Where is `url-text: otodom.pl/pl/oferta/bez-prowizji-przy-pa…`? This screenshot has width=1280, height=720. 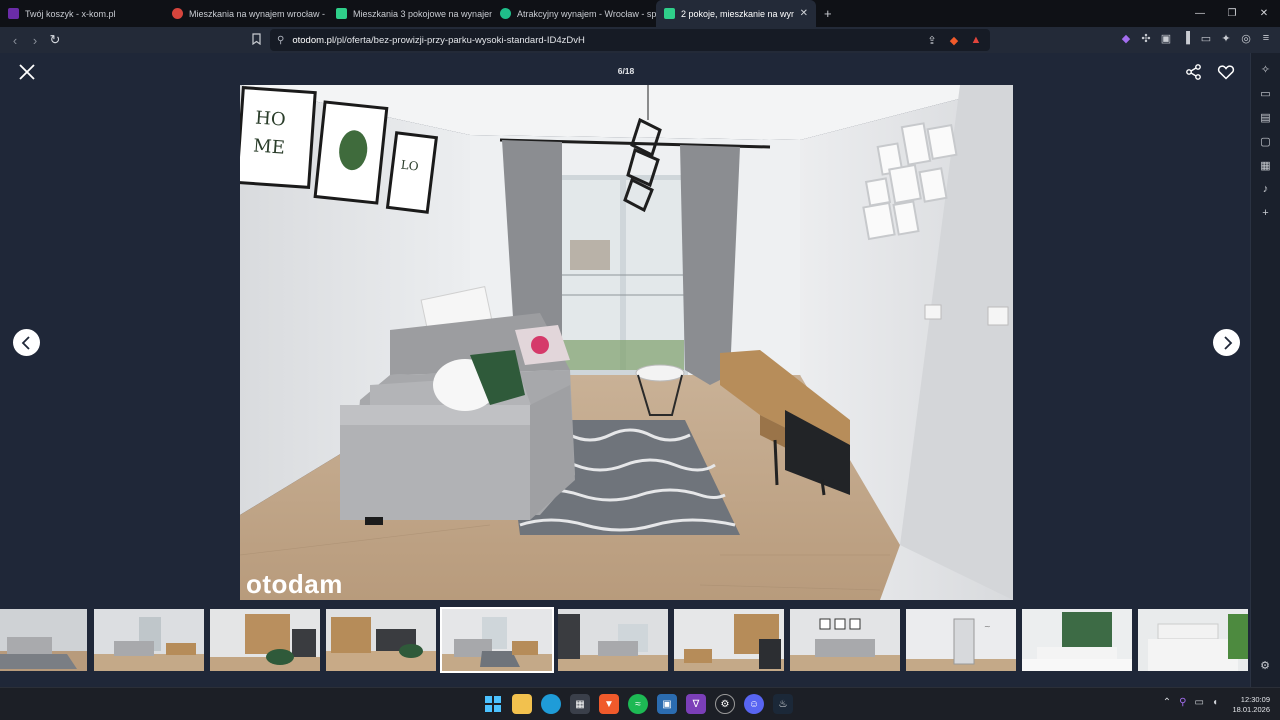
url-text: otodom.pl/pl/oferta/bez-prowizji-przy-pa… is located at coordinates (438, 40).